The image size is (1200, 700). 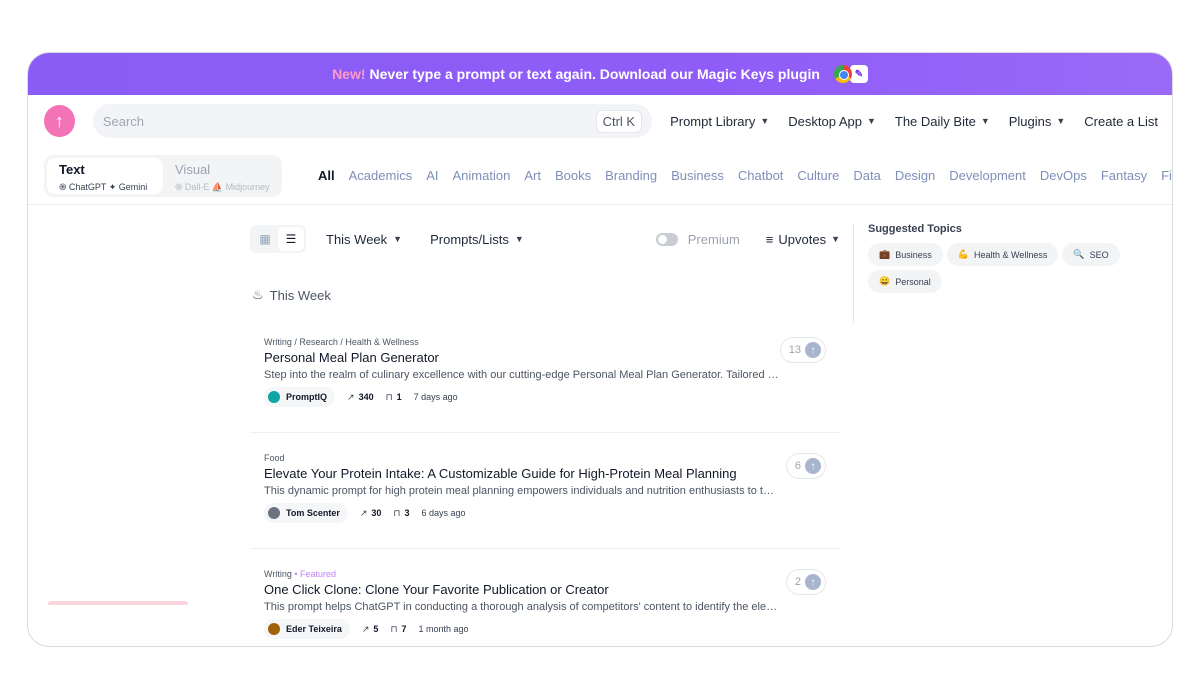 I want to click on sort-dropdown: ≡ Upvotes ▼, so click(x=803, y=239).